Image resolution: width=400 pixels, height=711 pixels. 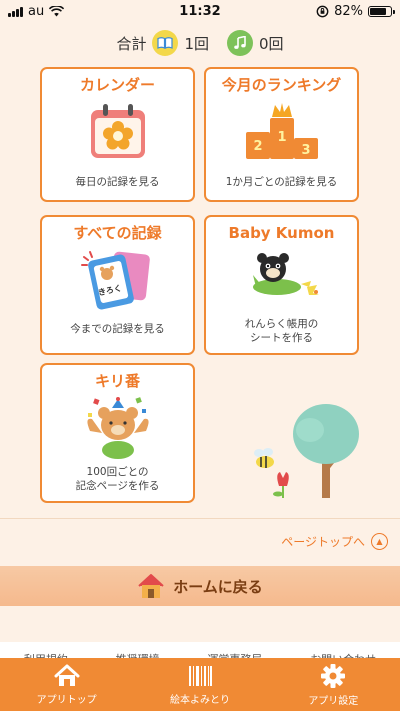 What do you see at coordinates (281, 338) in the screenshot?
I see `baby-kumon-desc-2: シートを作る` at bounding box center [281, 338].